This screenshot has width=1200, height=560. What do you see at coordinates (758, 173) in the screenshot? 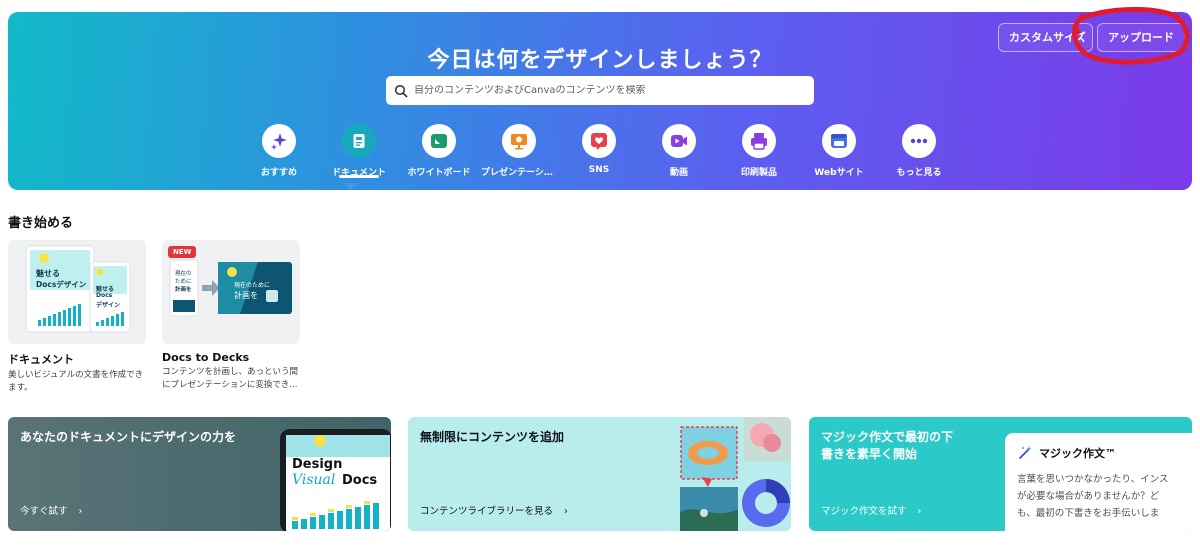
I see `category-label: 印刷製品` at bounding box center [758, 173].